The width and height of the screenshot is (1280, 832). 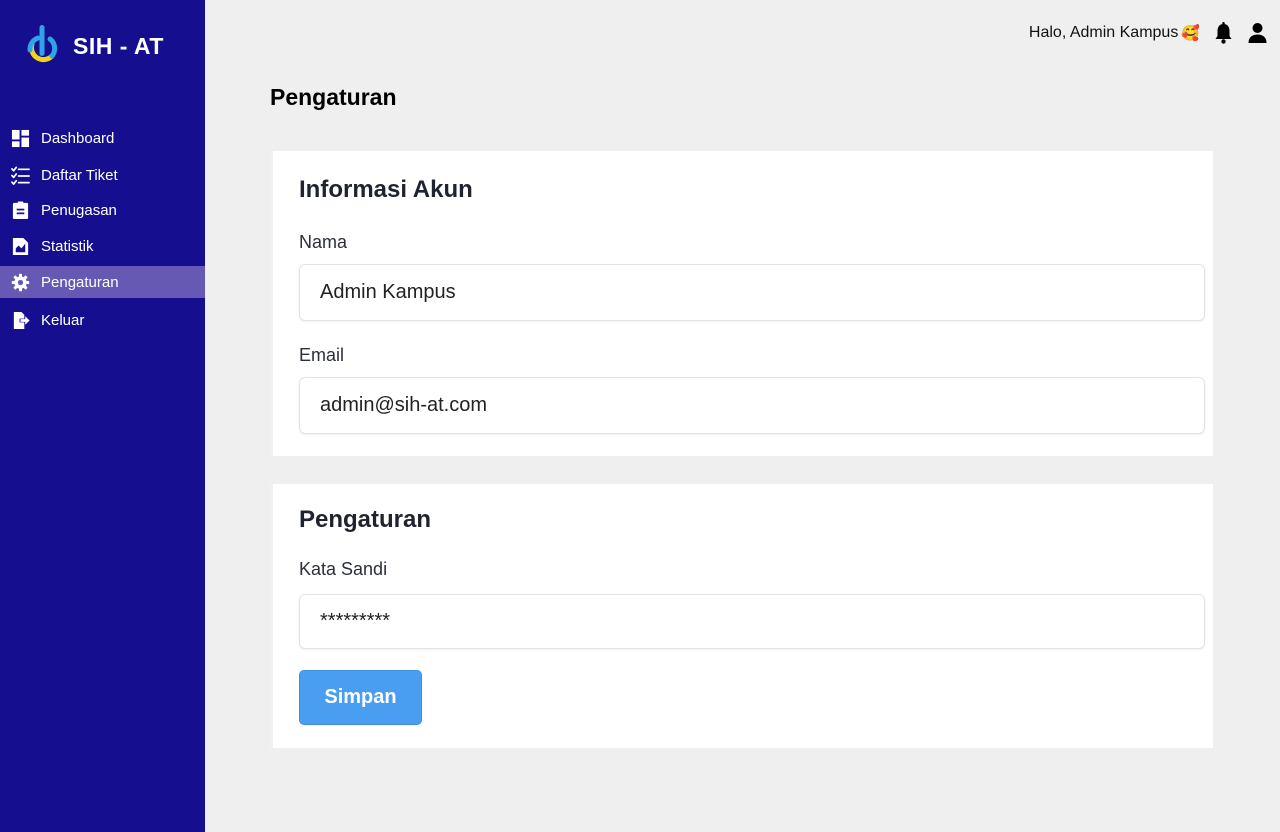 I want to click on brand-logo-icon, so click(x=42, y=44).